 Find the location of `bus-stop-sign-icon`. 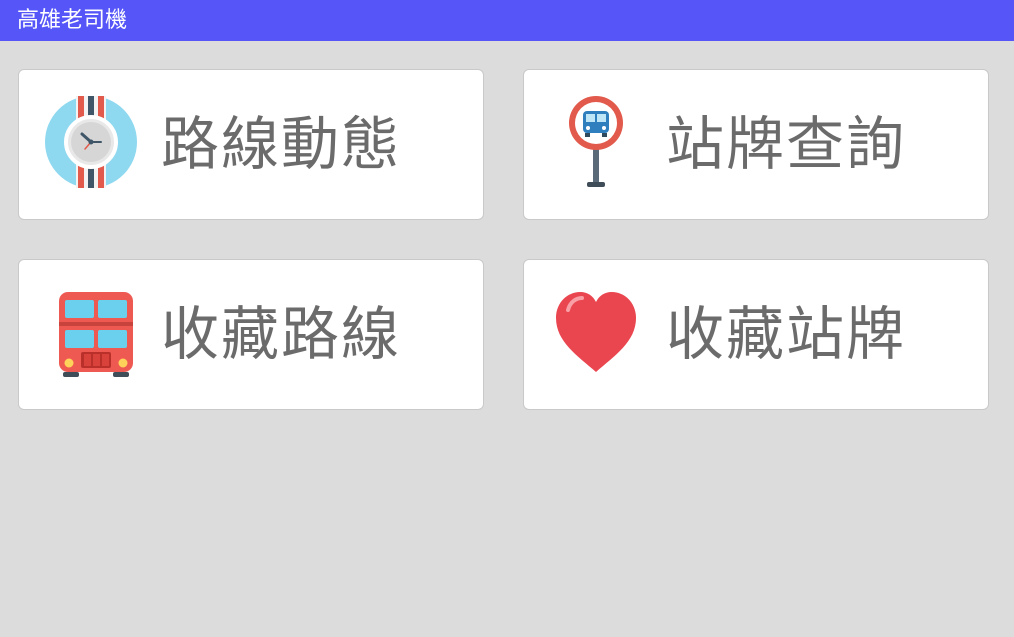

bus-stop-sign-icon is located at coordinates (596, 142).